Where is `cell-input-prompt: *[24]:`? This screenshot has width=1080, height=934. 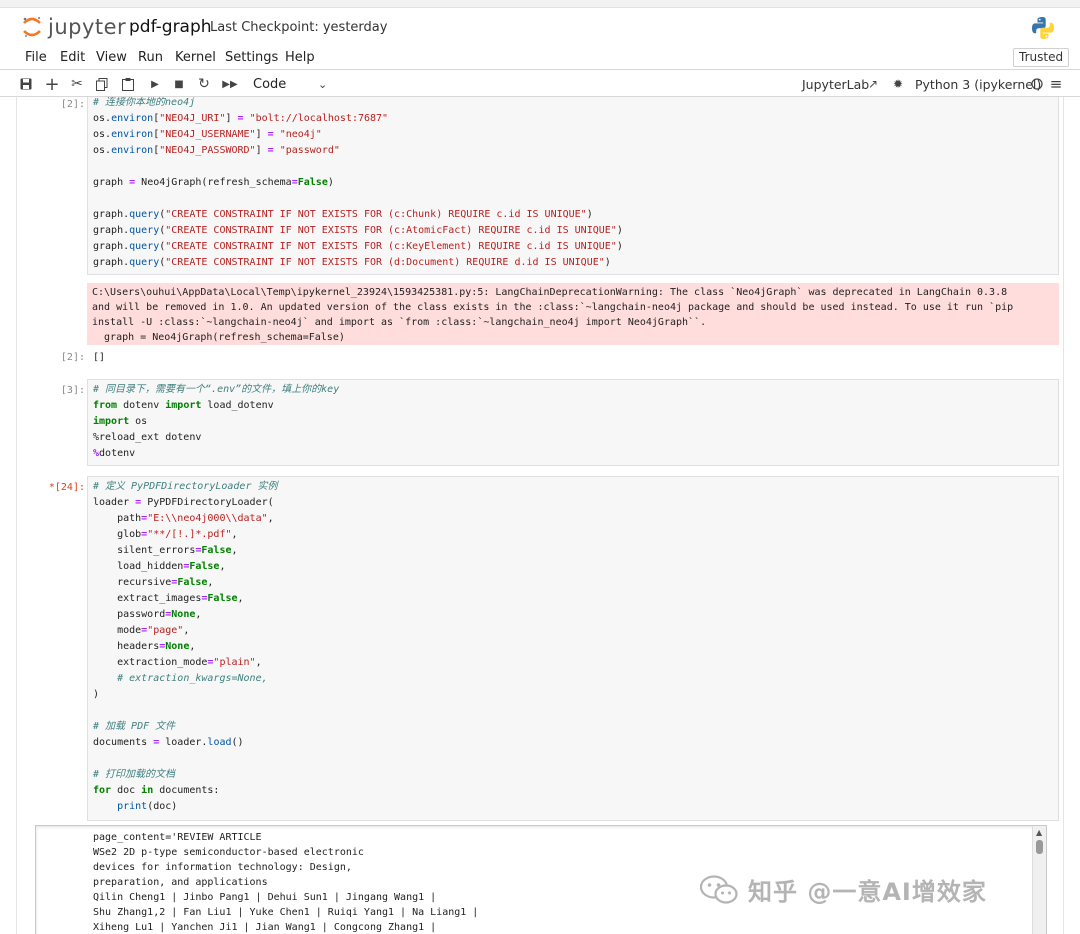
cell-input-prompt: *[24]: is located at coordinates (66, 487).